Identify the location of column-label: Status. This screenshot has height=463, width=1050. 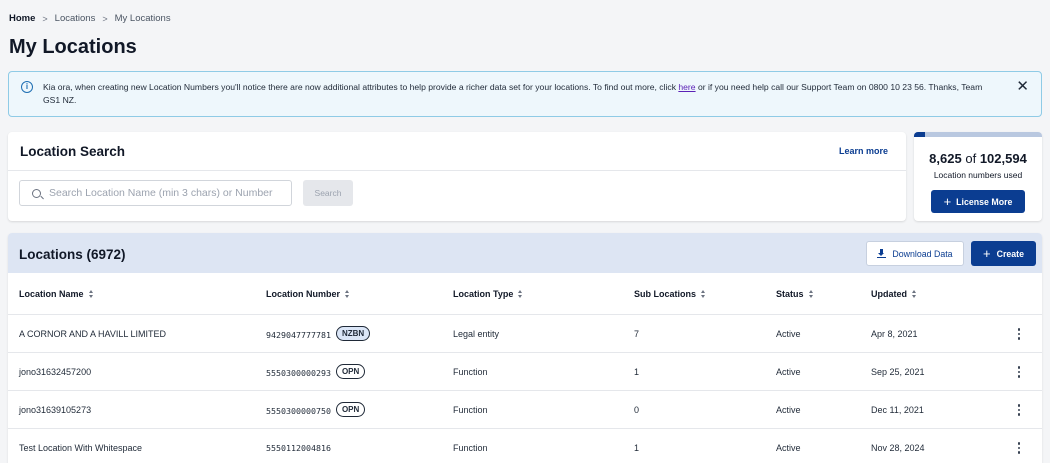
(790, 294).